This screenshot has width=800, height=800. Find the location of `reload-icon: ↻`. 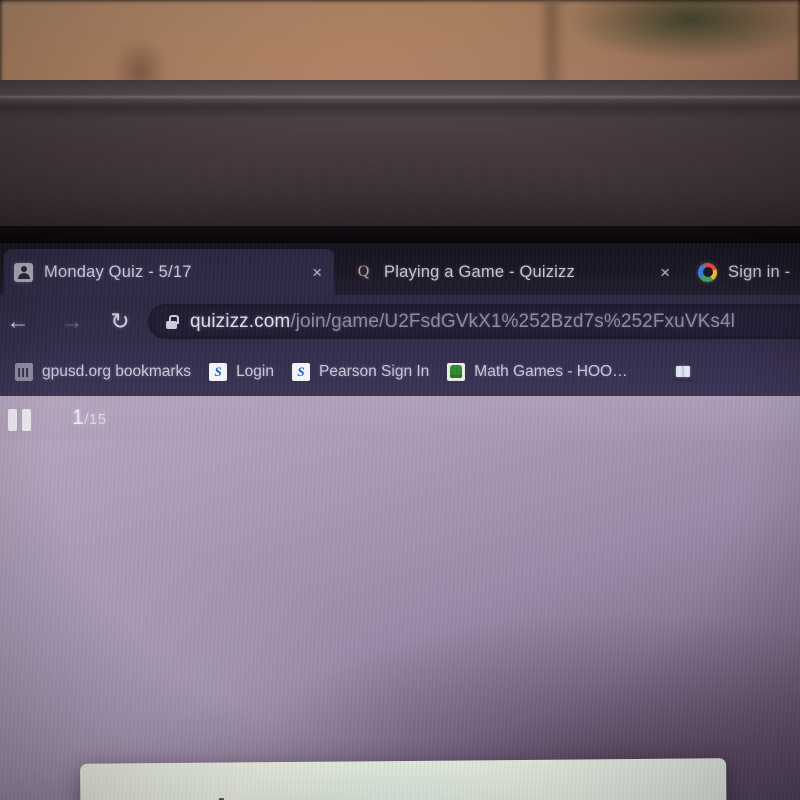

reload-icon: ↻ is located at coordinates (120, 321).